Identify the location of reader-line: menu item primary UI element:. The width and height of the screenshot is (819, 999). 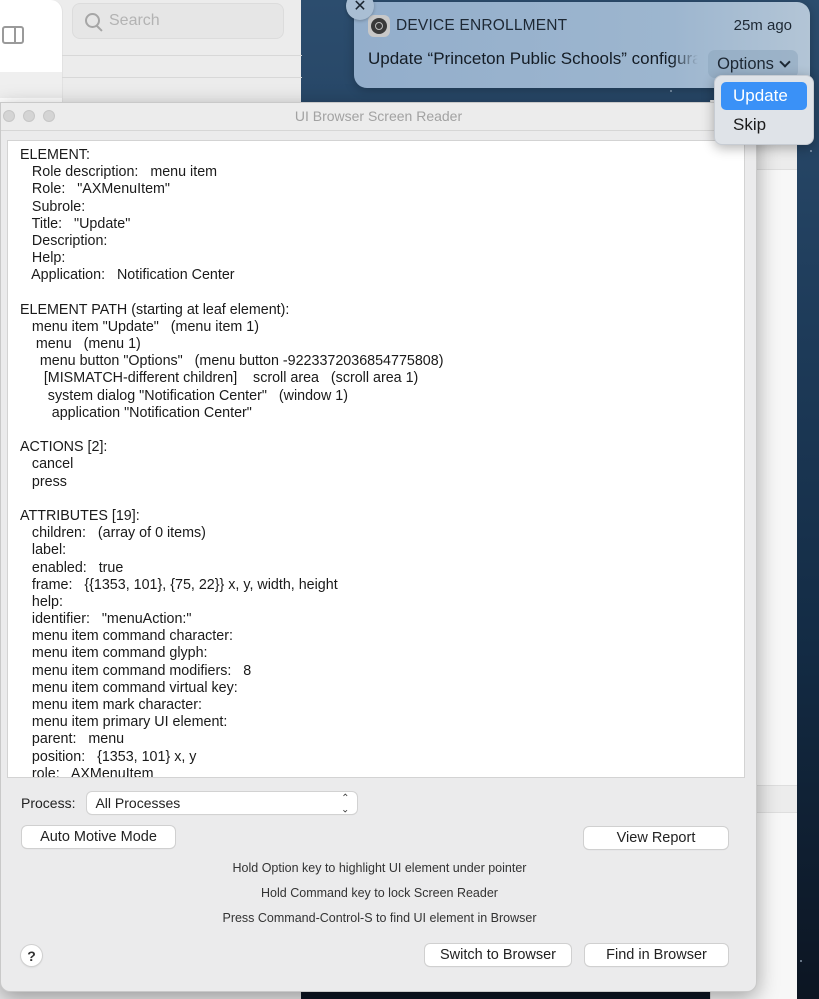
(124, 722).